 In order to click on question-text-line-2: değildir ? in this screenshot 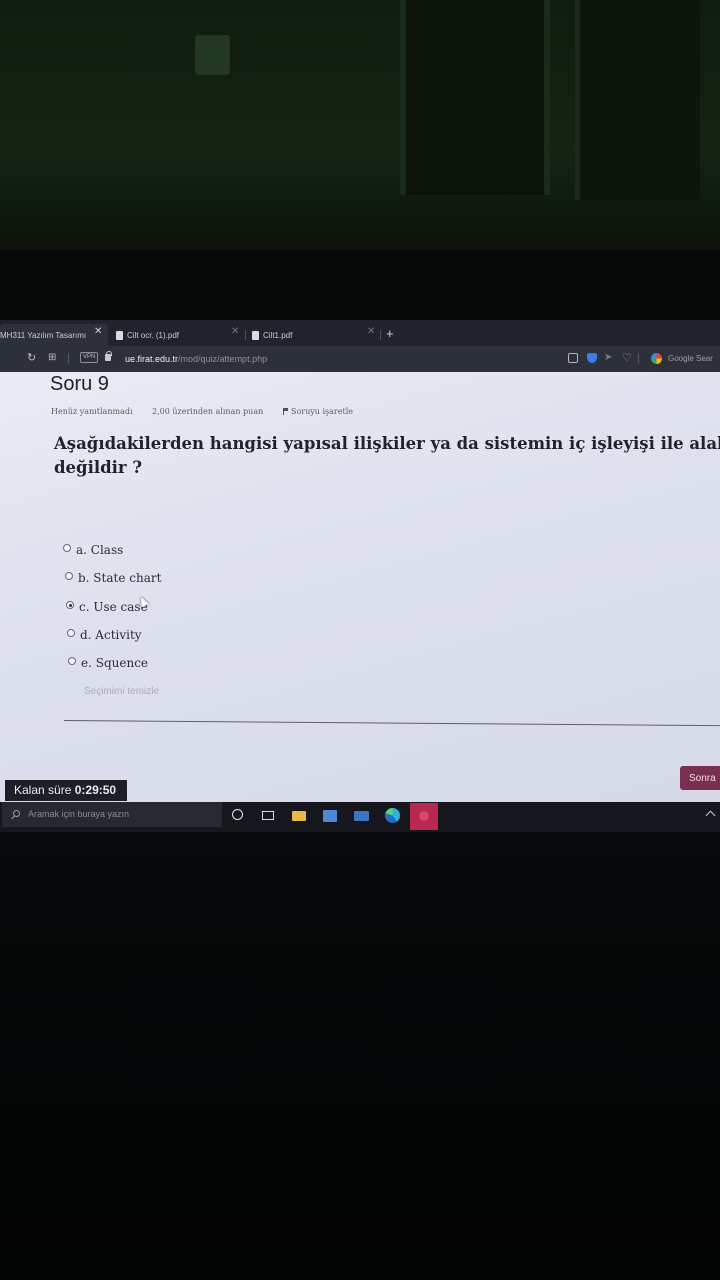, I will do `click(98, 467)`.